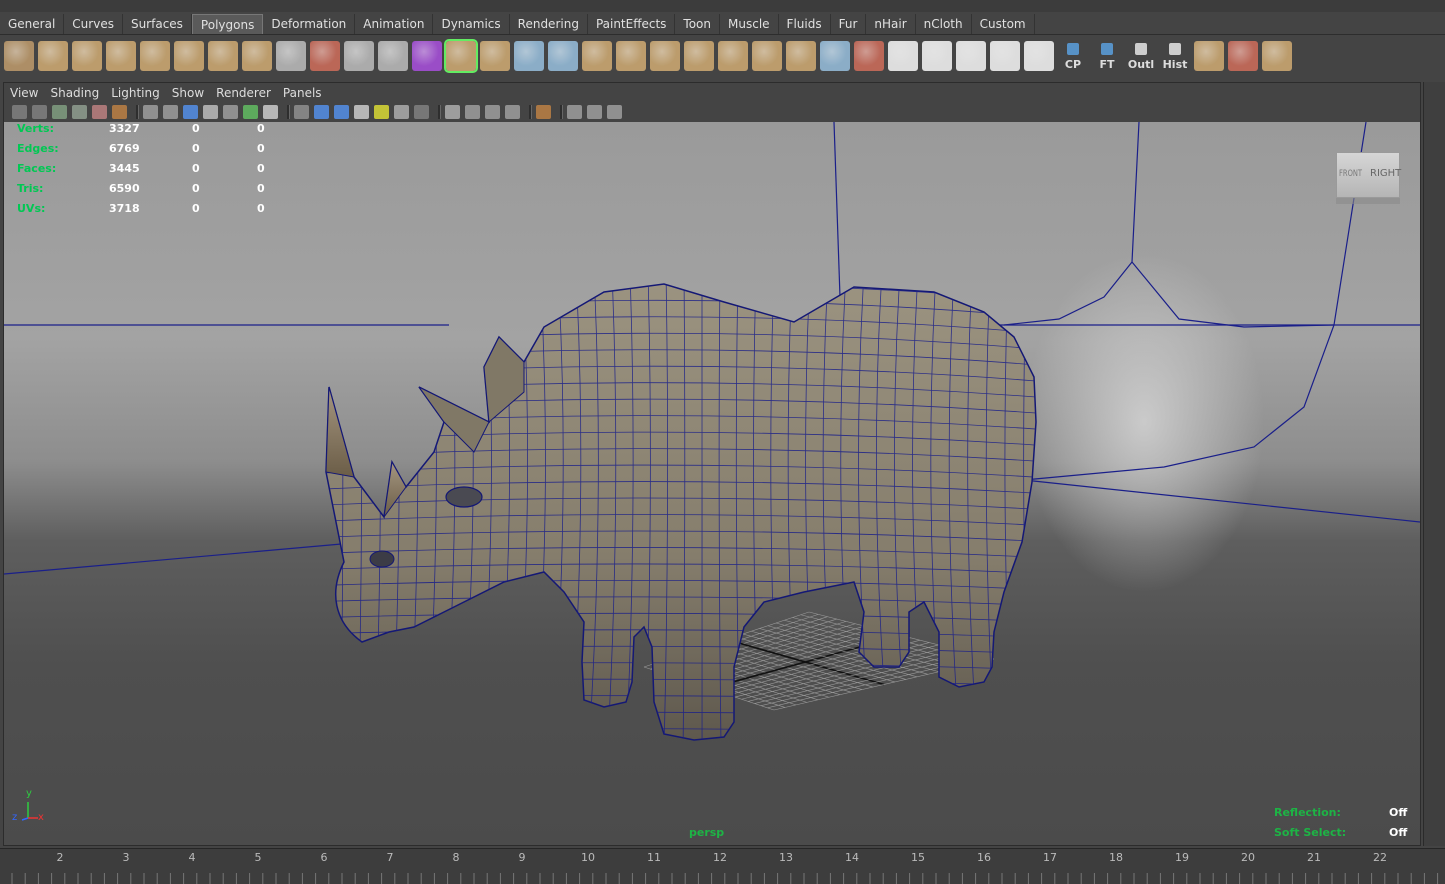 This screenshot has height=884, width=1445. I want to click on view-cube: FRONT RIGHT, so click(1368, 179).